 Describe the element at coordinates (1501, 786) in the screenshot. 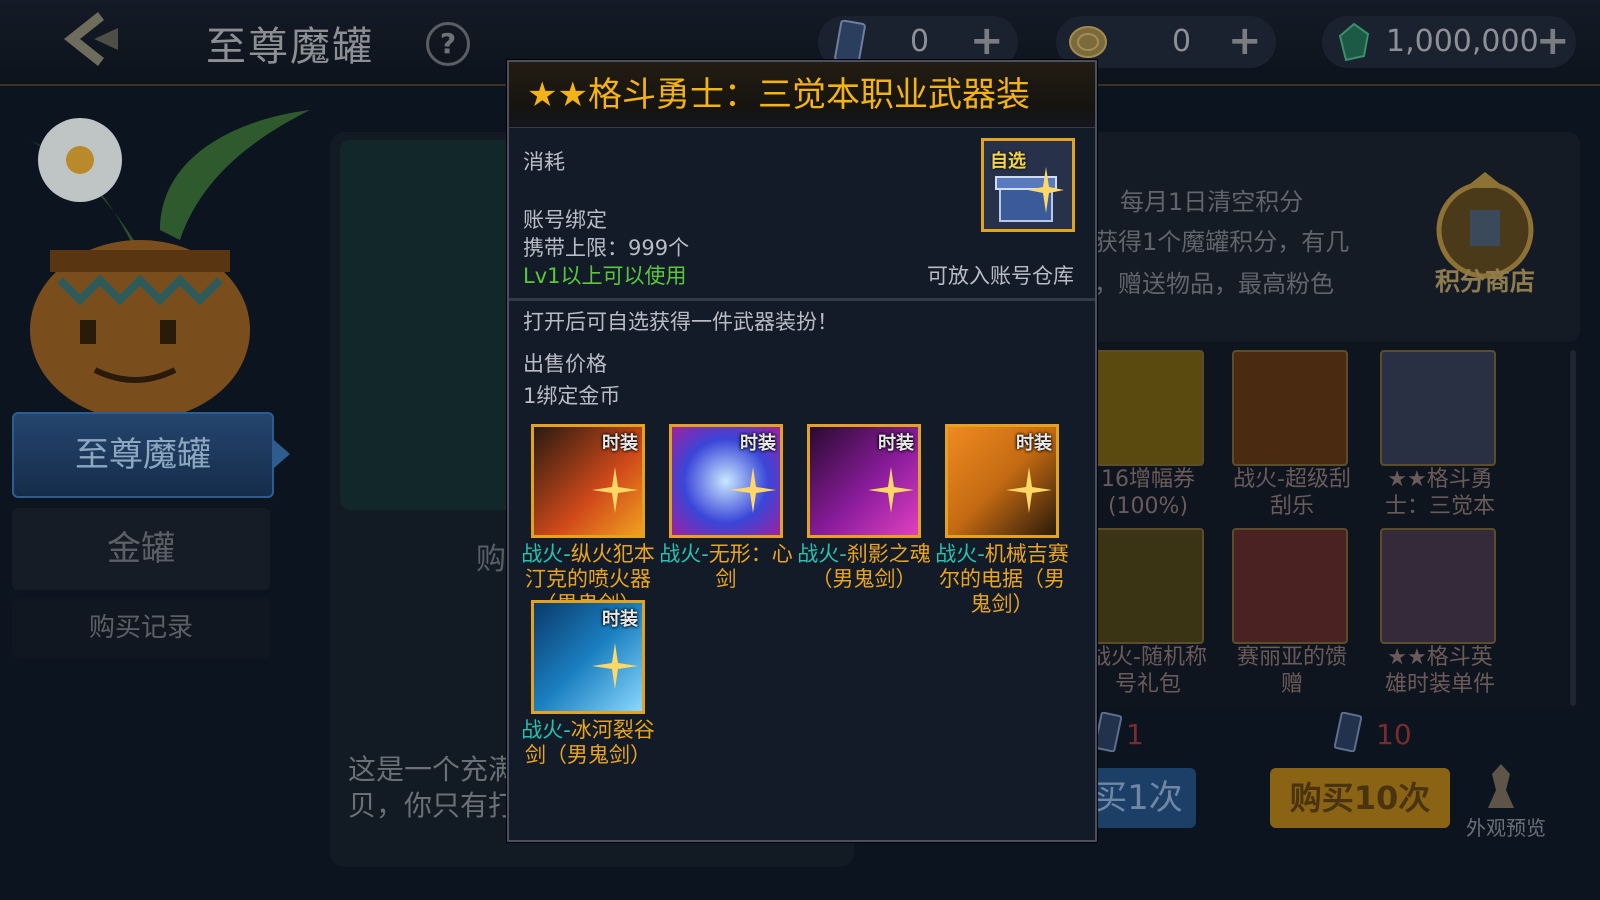

I see `appearance-preview-icon` at that location.